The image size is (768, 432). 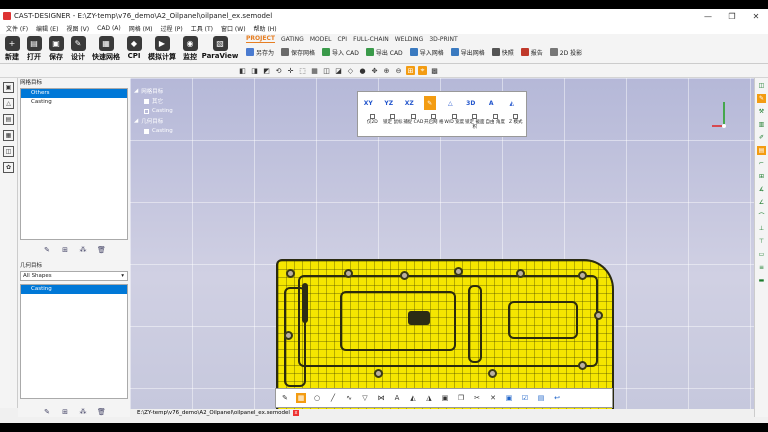 I want to click on palette-icon: ▩, so click(x=434, y=70).